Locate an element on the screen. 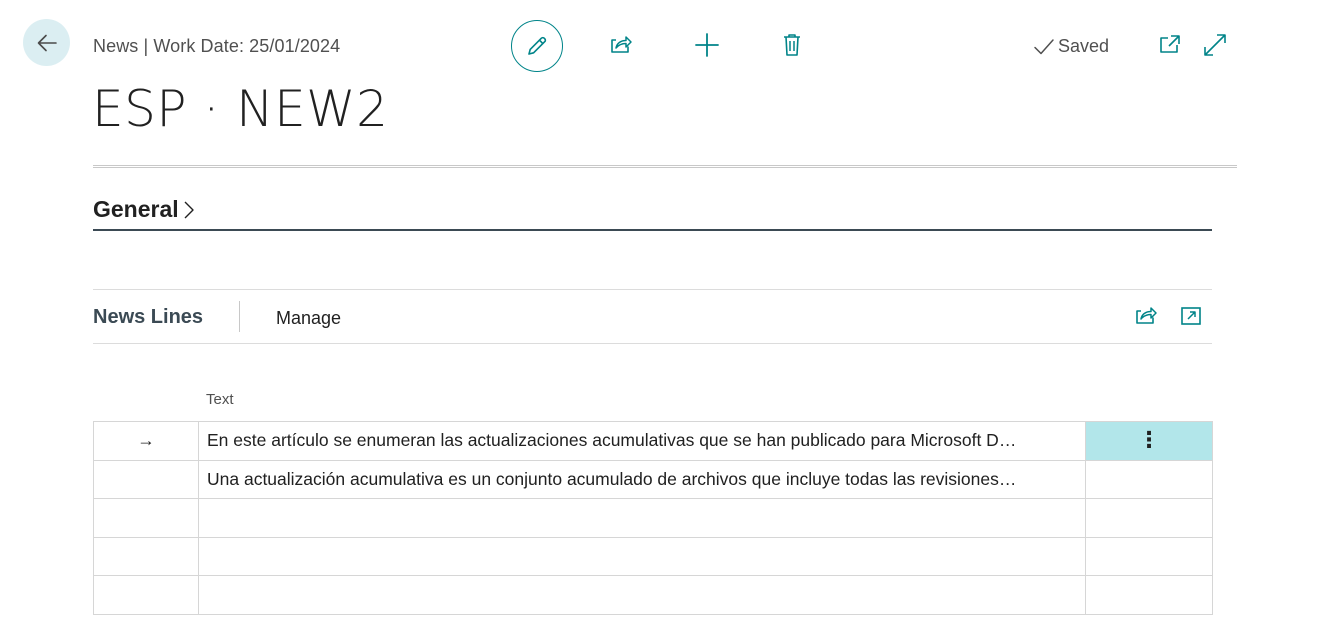  delete-button is located at coordinates (792, 45).